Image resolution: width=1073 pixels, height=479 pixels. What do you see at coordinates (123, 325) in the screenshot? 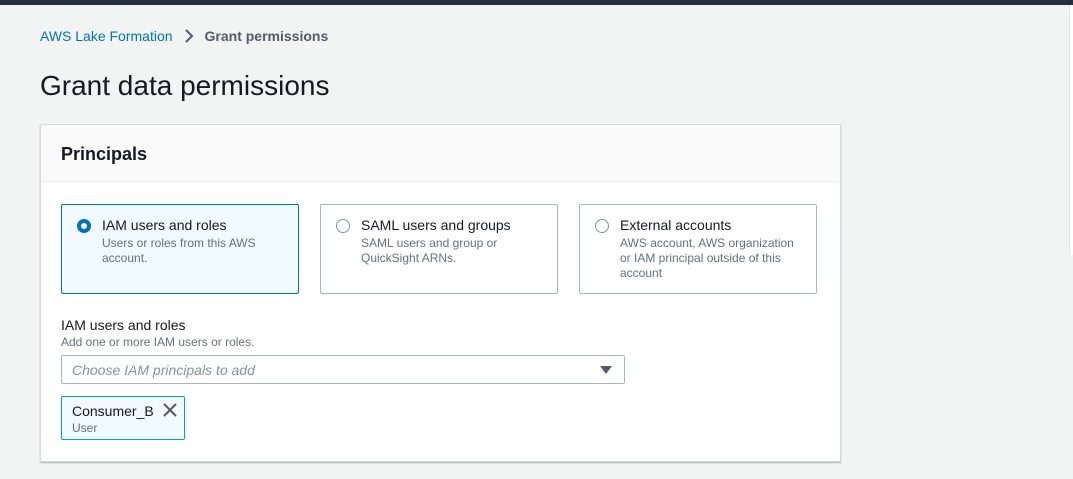
I see `field-label: IAM users and roles` at bounding box center [123, 325].